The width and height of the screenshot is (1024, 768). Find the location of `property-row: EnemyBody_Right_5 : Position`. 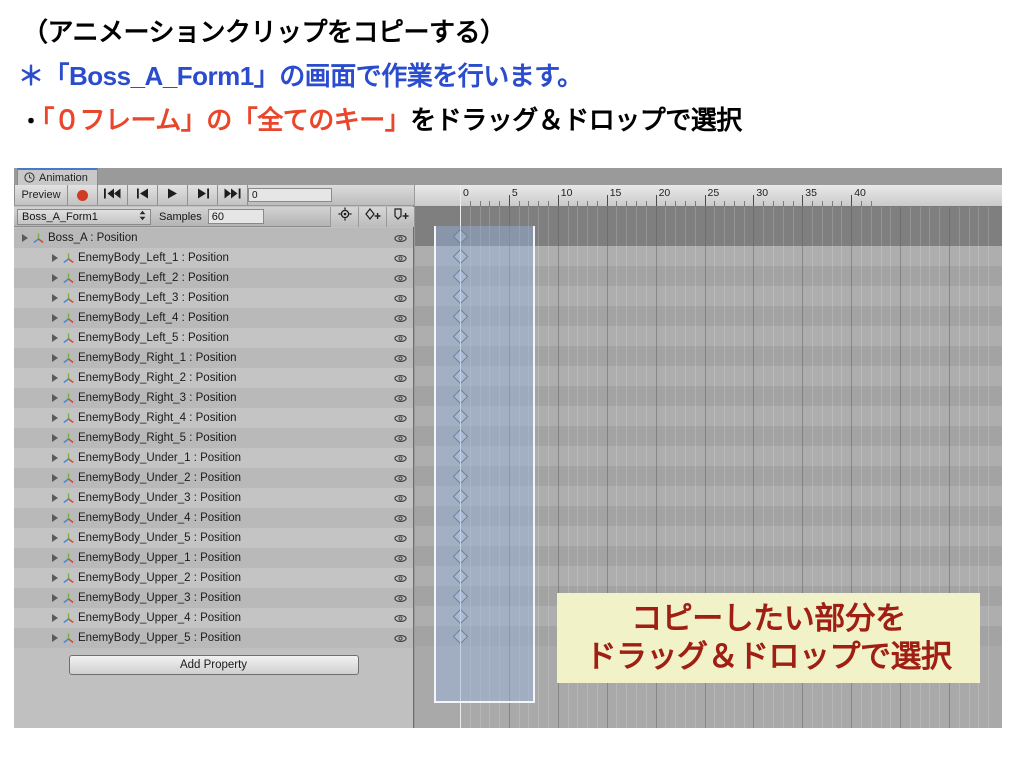

property-row: EnemyBody_Right_5 : Position is located at coordinates (213, 438).